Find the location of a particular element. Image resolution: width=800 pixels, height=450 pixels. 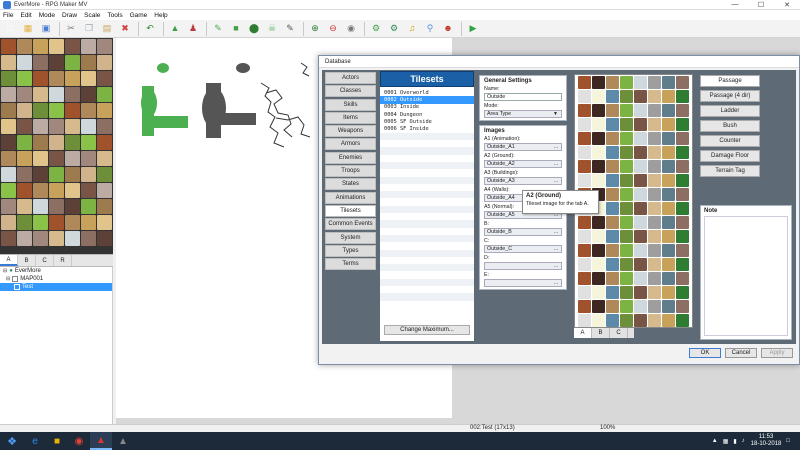

new-file-button: □ is located at coordinates (10, 29).